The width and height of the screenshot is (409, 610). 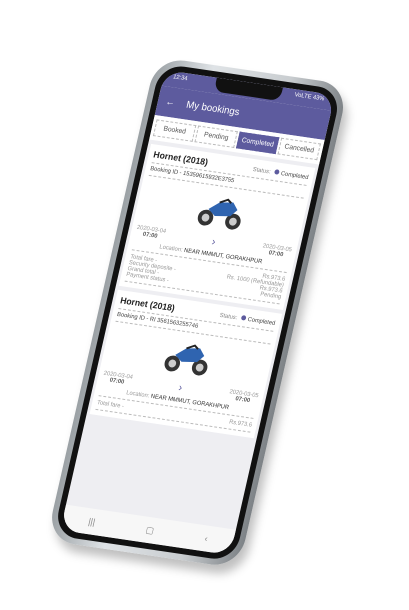 What do you see at coordinates (174, 130) in the screenshot?
I see `tab-booked: Booked` at bounding box center [174, 130].